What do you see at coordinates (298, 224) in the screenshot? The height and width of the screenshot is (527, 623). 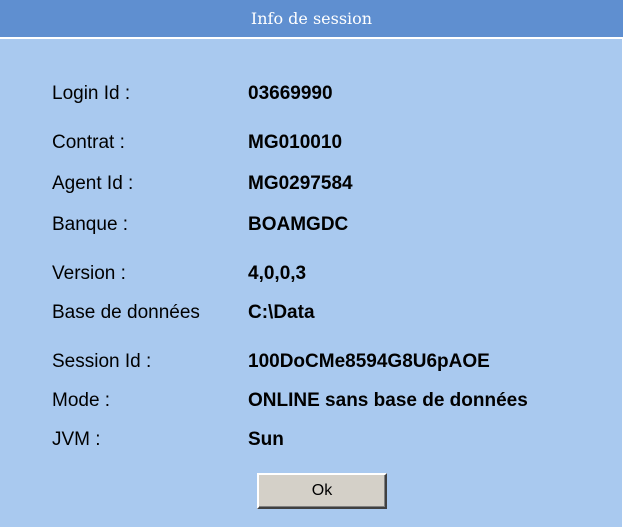 I see `banque-value: BOAMGDC` at bounding box center [298, 224].